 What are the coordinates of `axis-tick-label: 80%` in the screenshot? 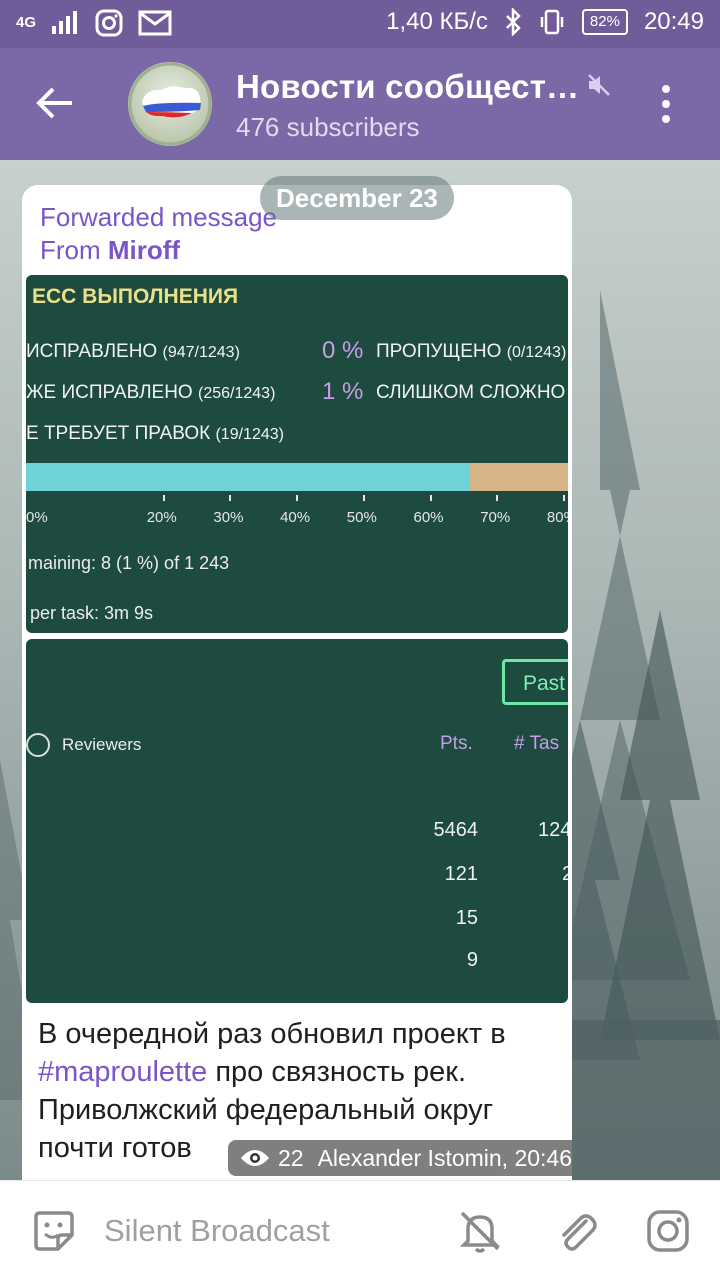 It's located at (557, 517).